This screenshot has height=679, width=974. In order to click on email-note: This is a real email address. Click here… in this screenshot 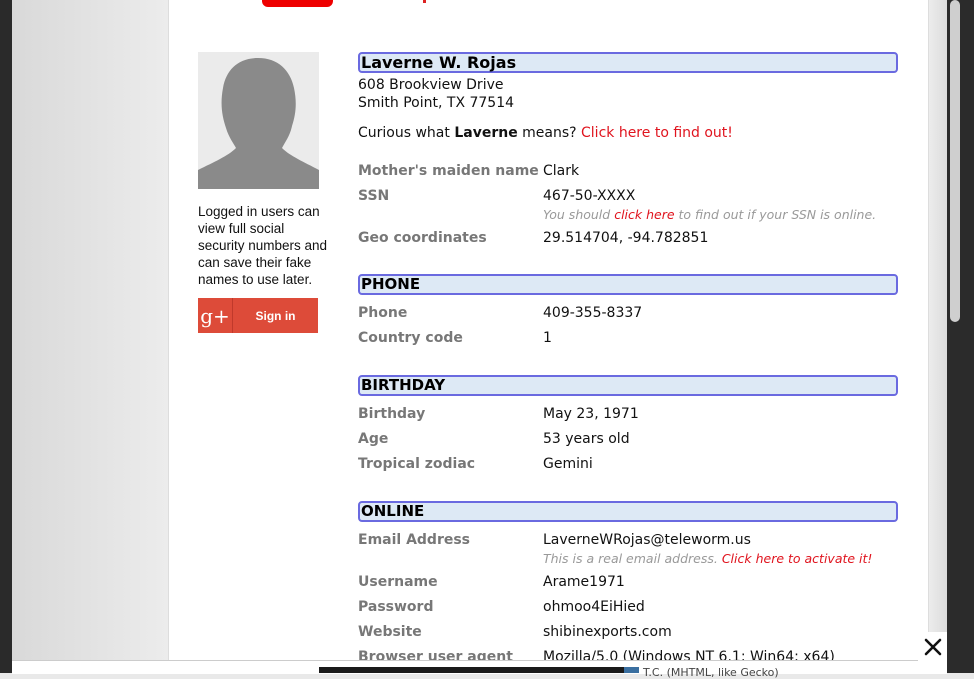, I will do `click(707, 558)`.